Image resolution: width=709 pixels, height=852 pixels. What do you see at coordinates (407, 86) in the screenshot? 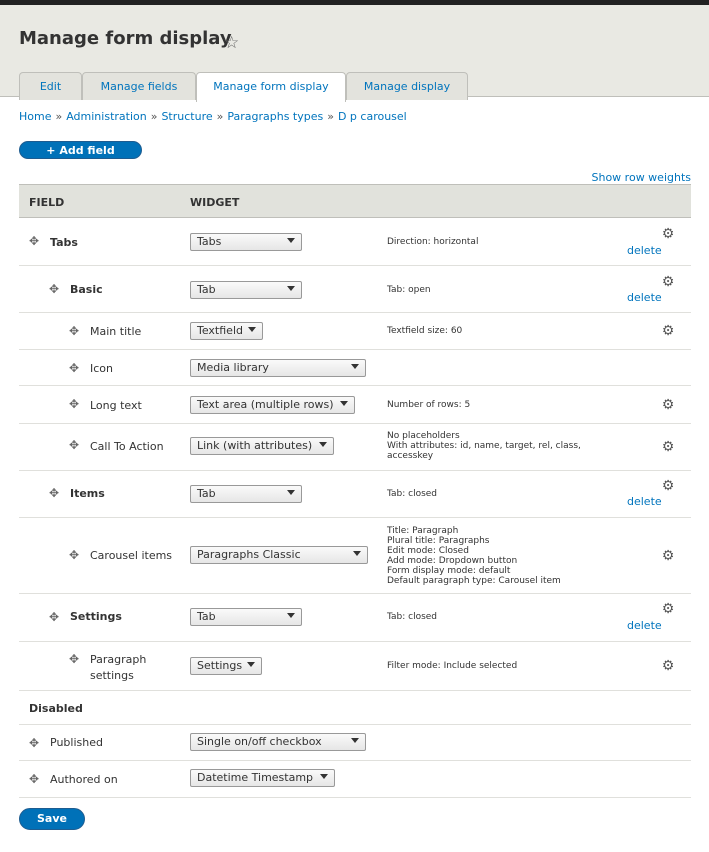
I see `tab-manage-display: Manage display` at bounding box center [407, 86].